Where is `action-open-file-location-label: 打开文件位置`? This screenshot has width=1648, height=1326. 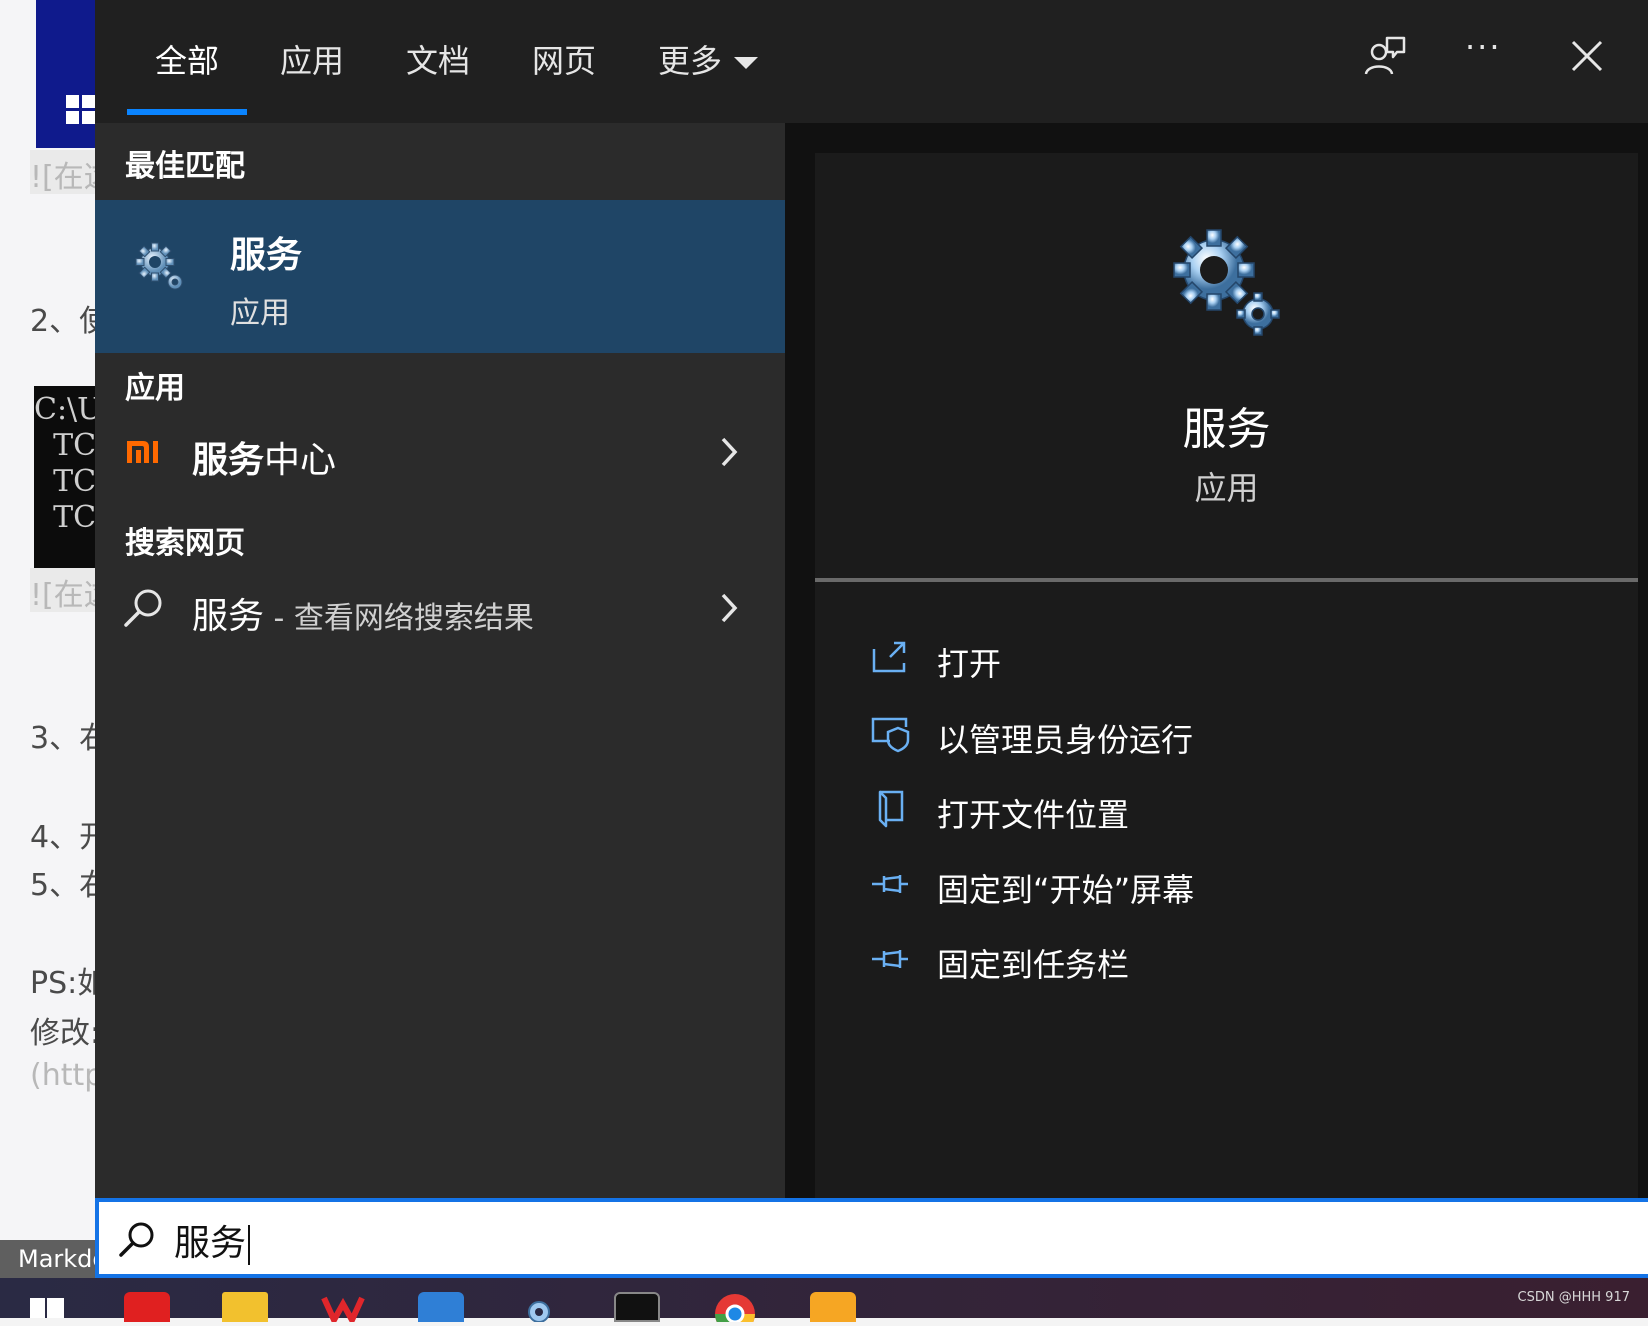 action-open-file-location-label: 打开文件位置 is located at coordinates (1033, 815).